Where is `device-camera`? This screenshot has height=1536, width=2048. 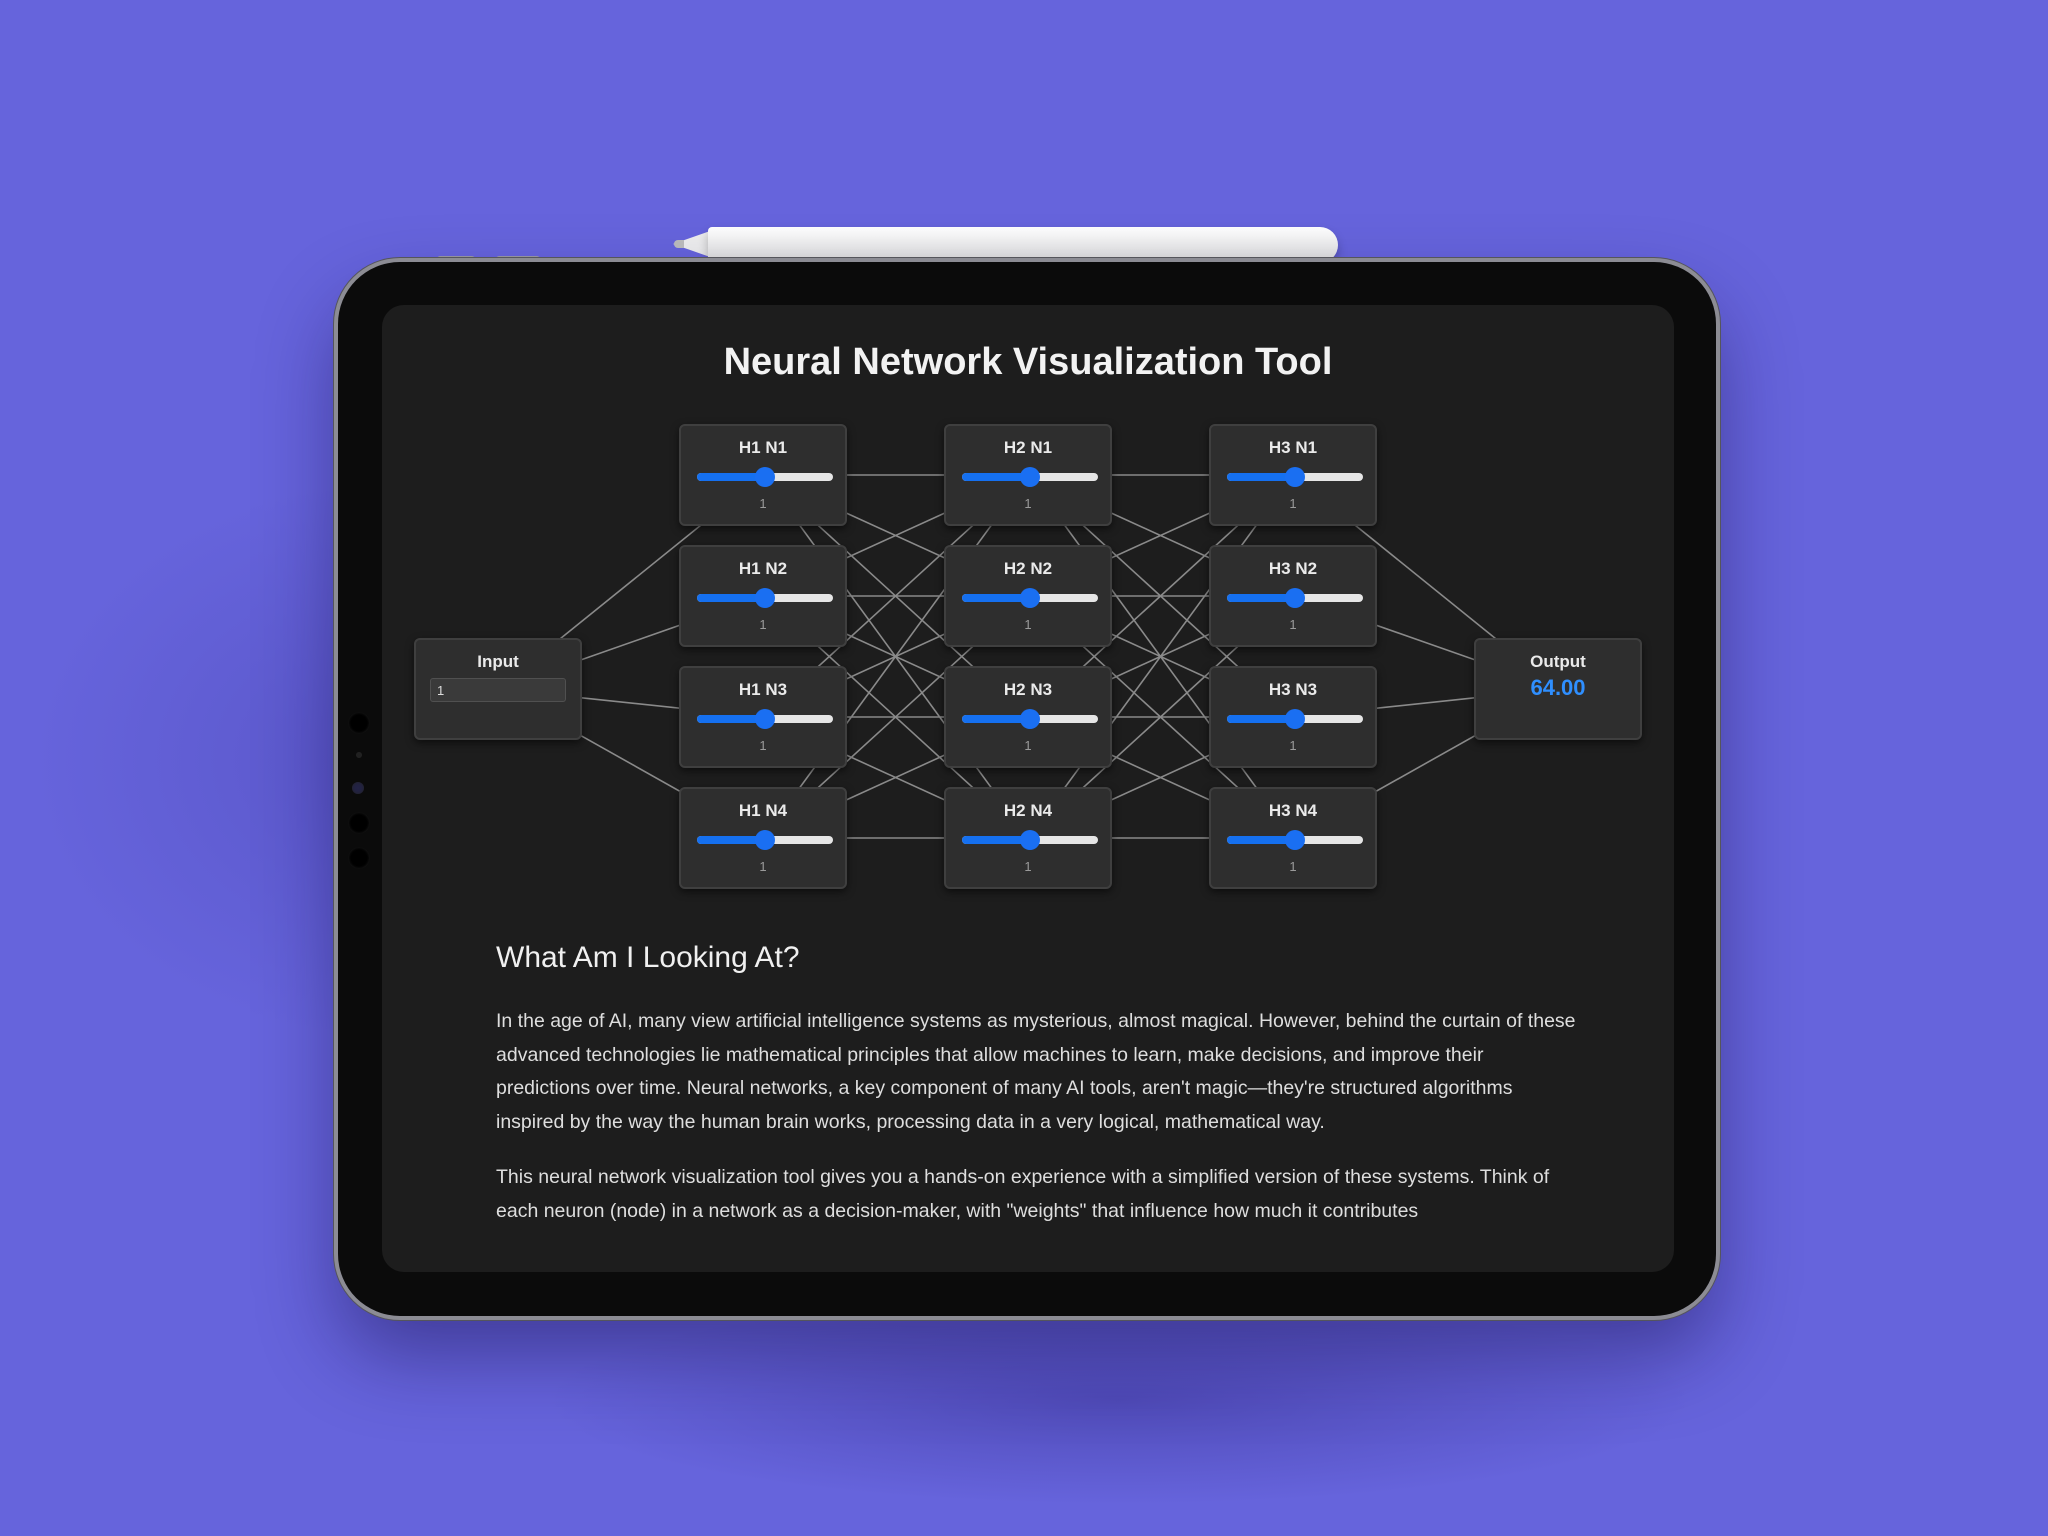 device-camera is located at coordinates (358, 788).